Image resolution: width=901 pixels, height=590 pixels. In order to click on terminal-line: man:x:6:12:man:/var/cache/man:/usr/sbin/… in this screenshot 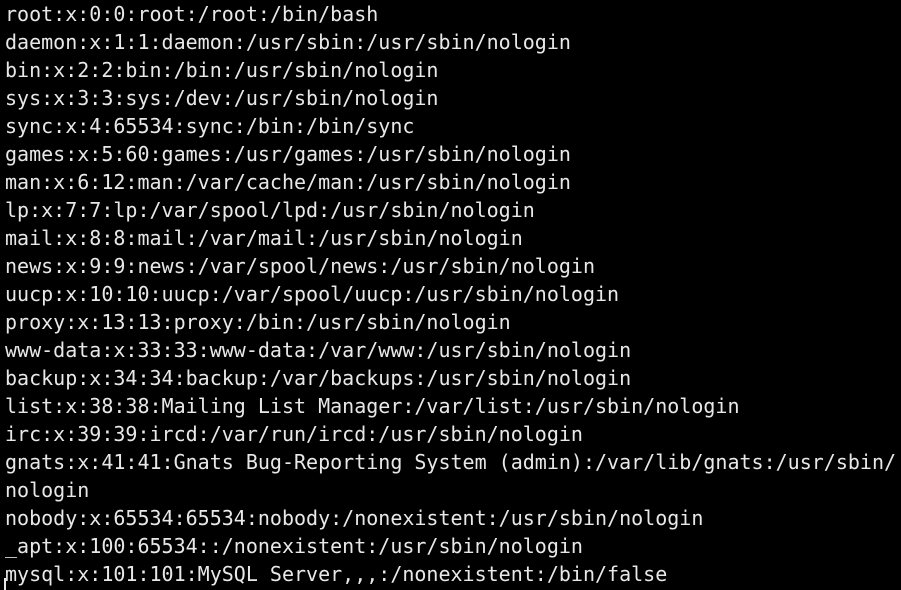, I will do `click(288, 182)`.